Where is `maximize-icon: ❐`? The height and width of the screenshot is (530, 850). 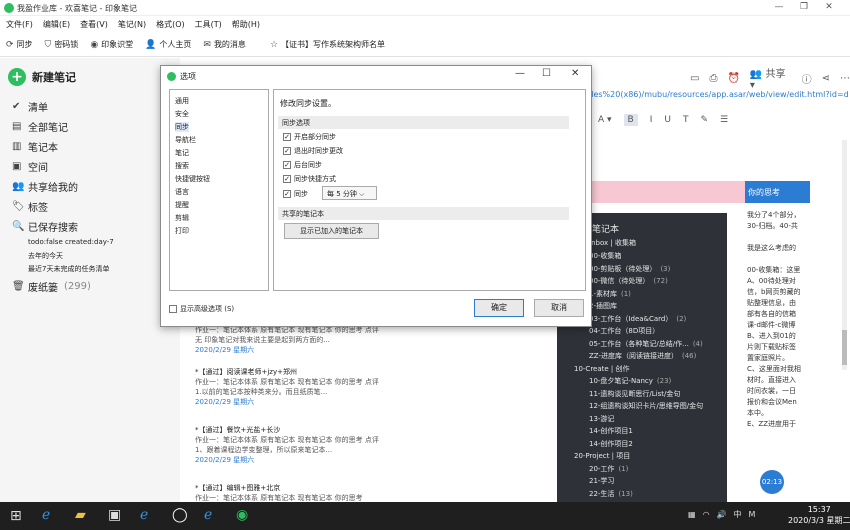 maximize-icon: ❐ is located at coordinates (804, 7).